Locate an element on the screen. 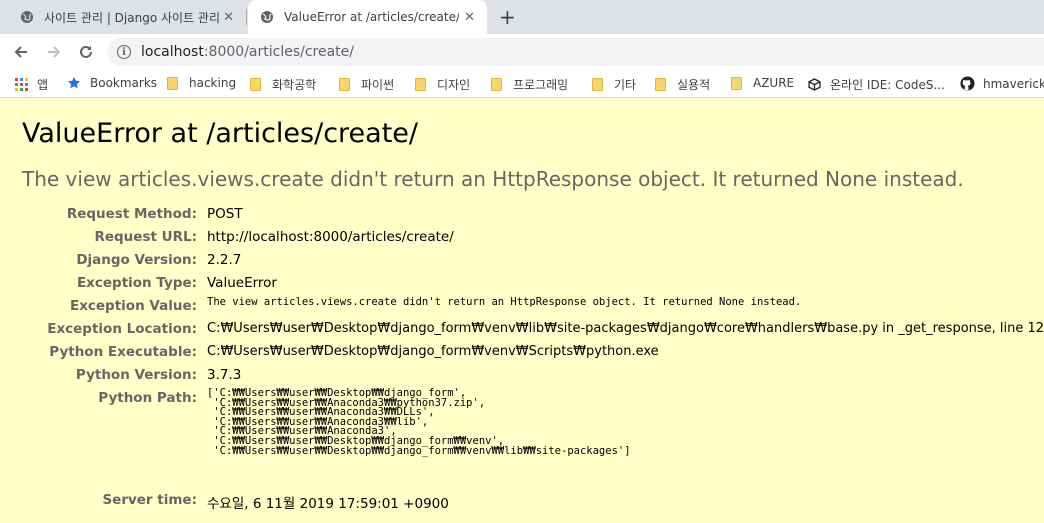 The image size is (1044, 523). bookmark-folder-programming: 프로그래밍 is located at coordinates (529, 84).